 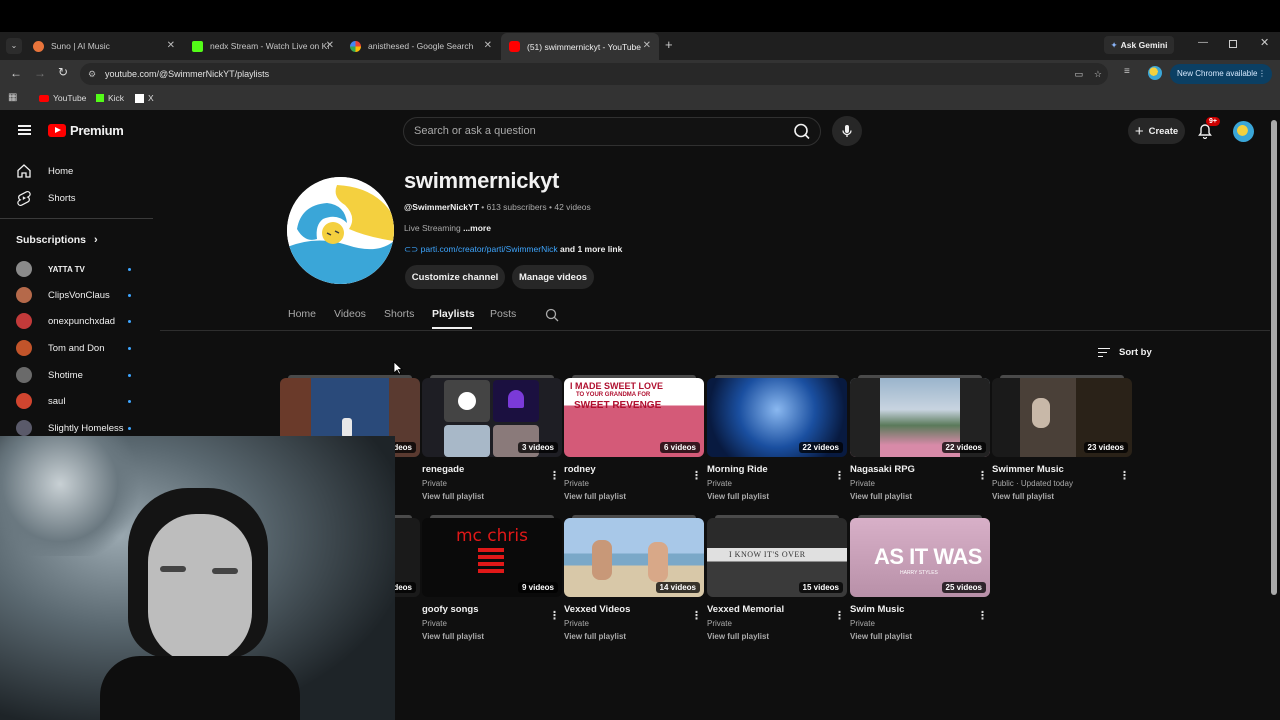 I want to click on playlist-title: Morning Ride, so click(x=777, y=469).